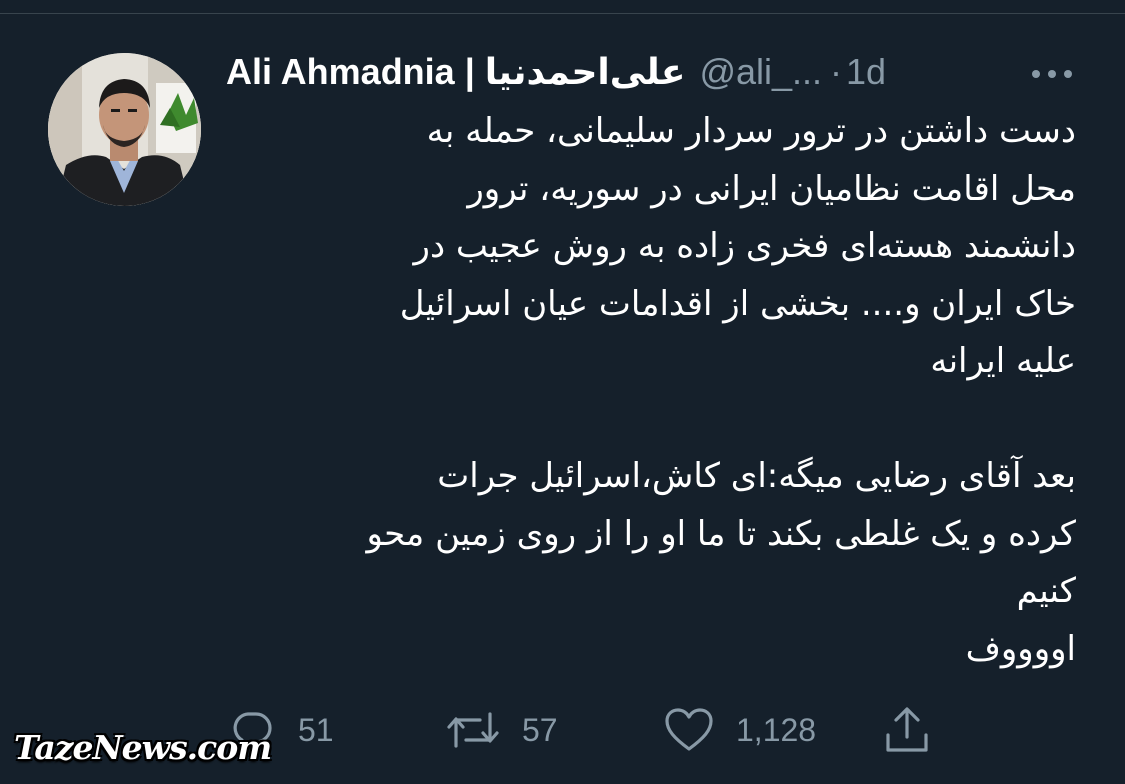 This screenshot has width=1125, height=784. I want to click on tweet-text-line, so click(651, 420).